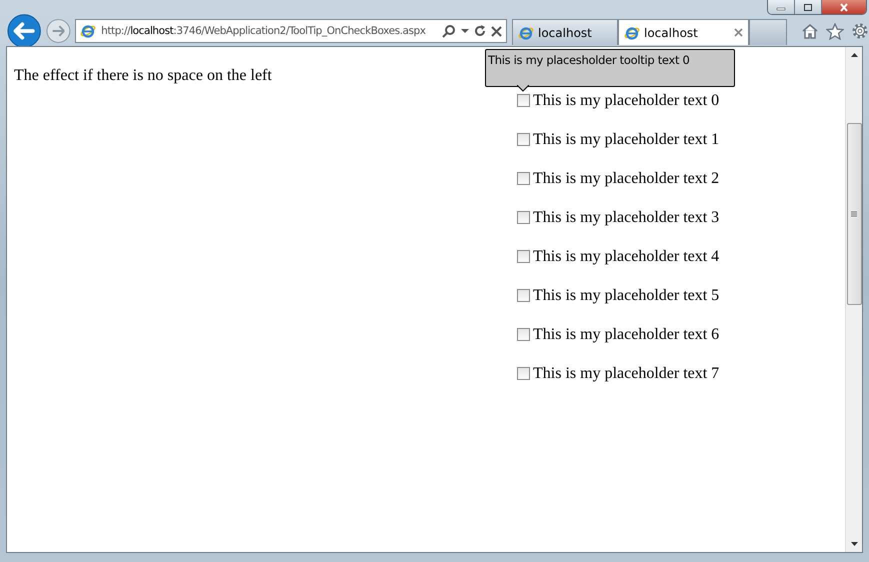 The height and width of the screenshot is (562, 869). Describe the element at coordinates (854, 55) in the screenshot. I see `scroll-up-icon` at that location.